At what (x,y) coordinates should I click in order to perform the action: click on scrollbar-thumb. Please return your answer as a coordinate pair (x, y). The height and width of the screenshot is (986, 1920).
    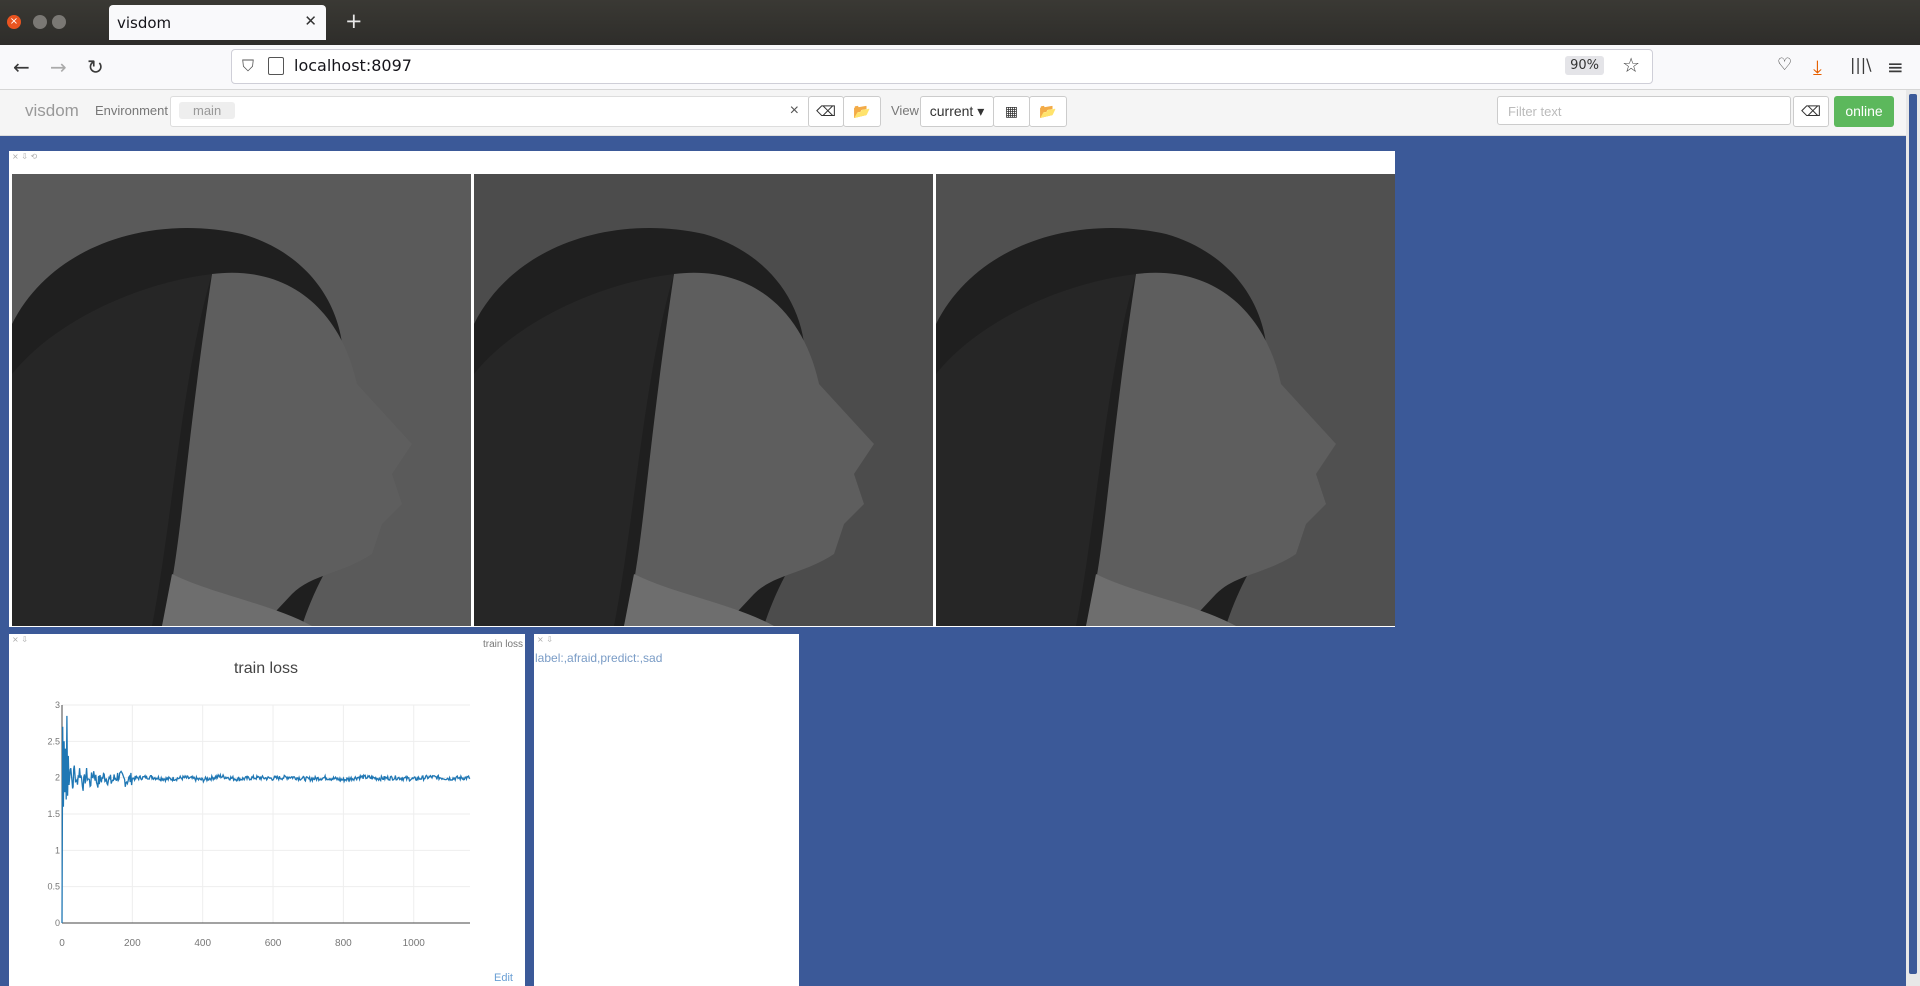
    Looking at the image, I should click on (1913, 534).